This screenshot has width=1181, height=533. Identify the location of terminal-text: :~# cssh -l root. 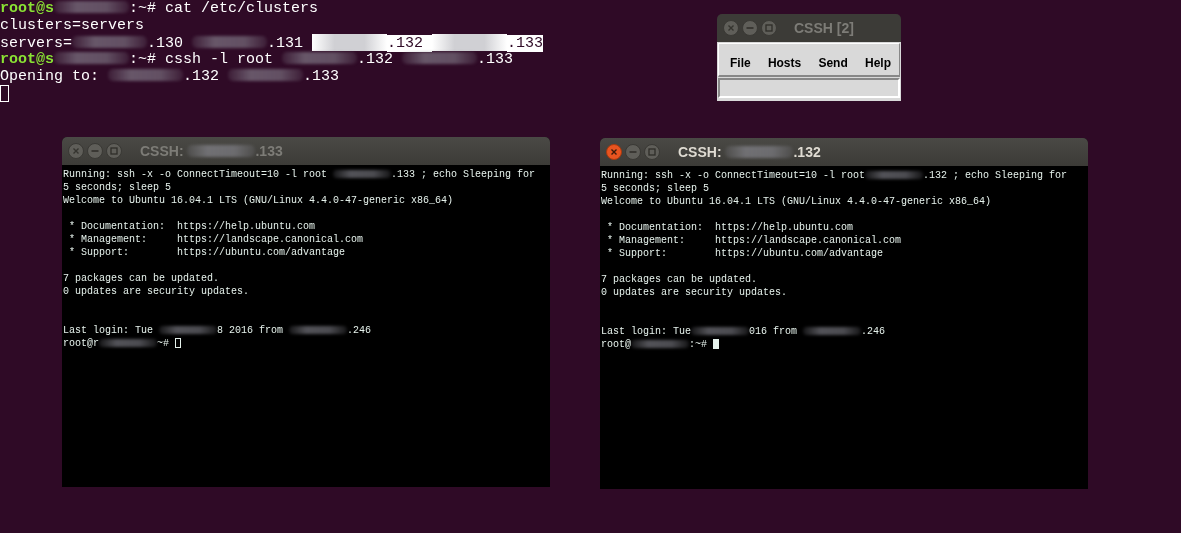
(202, 59).